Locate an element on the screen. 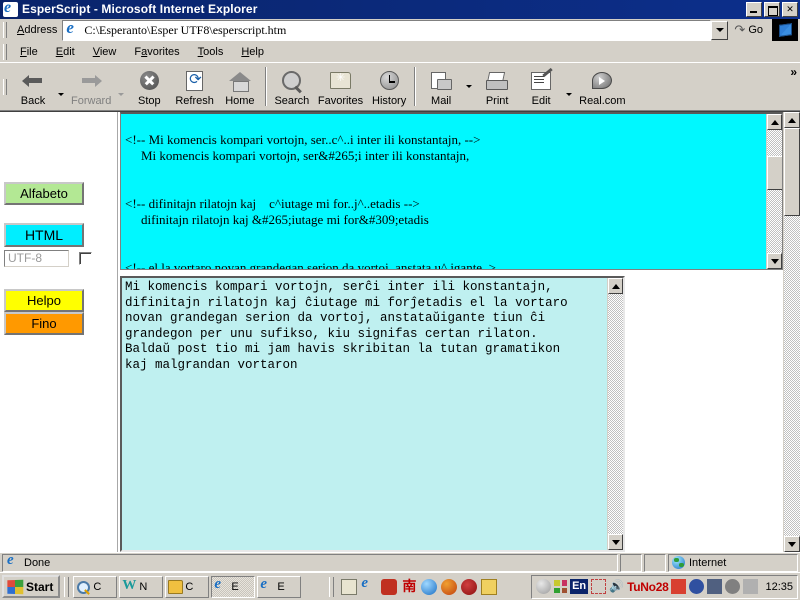  main-toolbar-grip is located at coordinates (5, 87).